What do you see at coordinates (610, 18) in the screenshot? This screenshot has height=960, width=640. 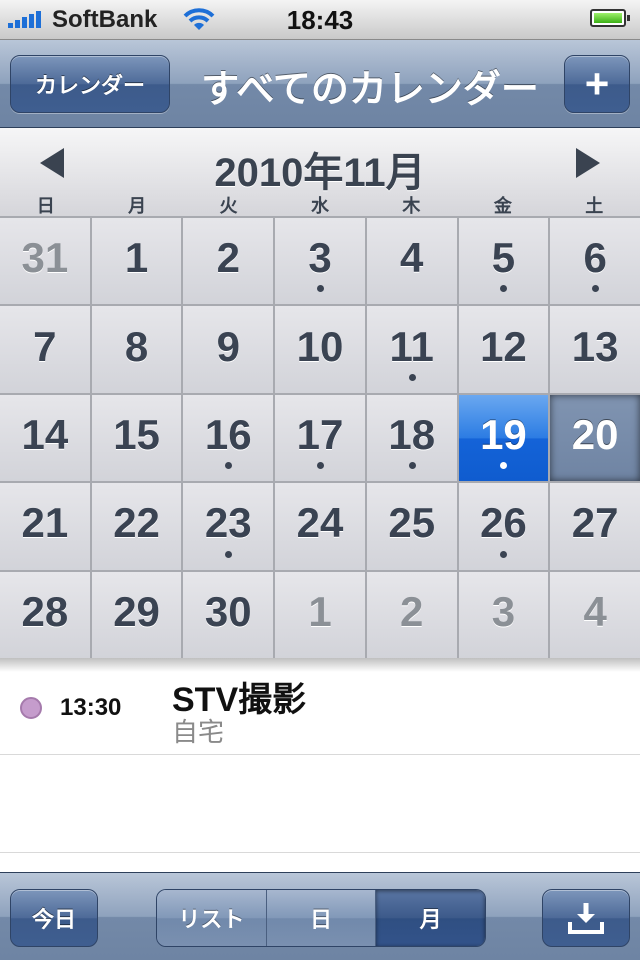 I see `battery-icon` at bounding box center [610, 18].